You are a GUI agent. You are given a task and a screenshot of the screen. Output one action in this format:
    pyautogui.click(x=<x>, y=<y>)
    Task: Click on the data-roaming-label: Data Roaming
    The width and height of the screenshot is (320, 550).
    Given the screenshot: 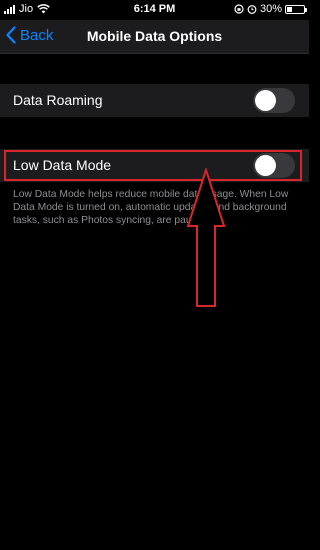 What is the action you would take?
    pyautogui.click(x=58, y=100)
    